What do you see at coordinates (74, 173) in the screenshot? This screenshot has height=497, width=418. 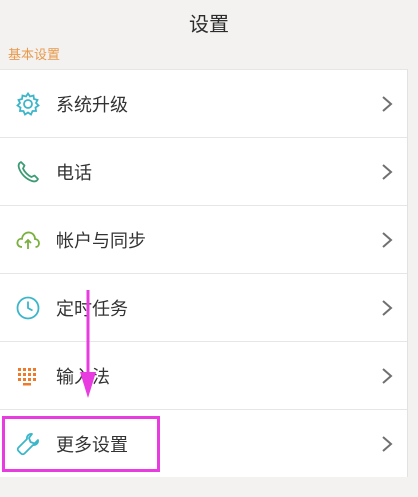 I see `settings-item-label: 电话` at bounding box center [74, 173].